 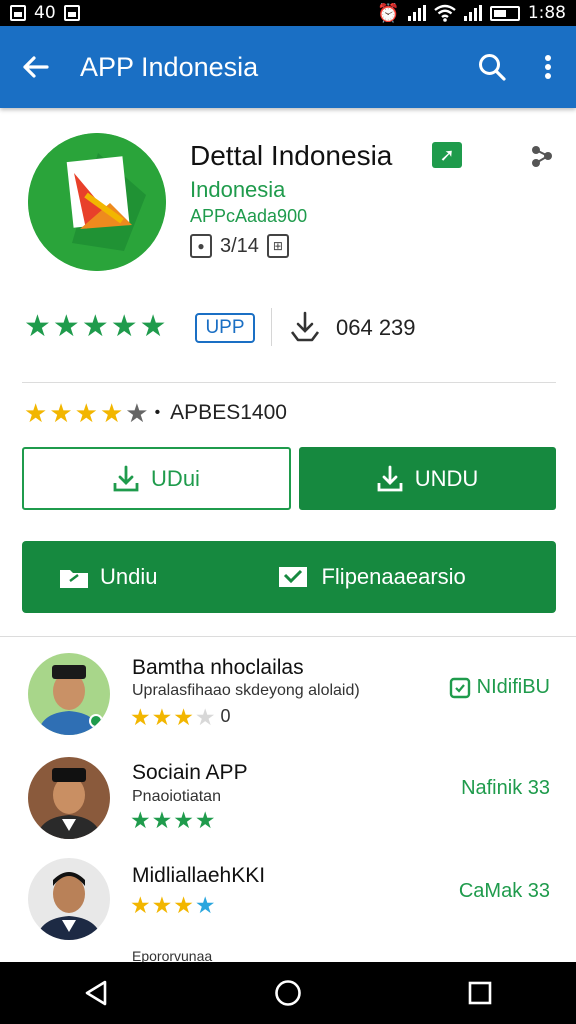 What do you see at coordinates (504, 13) in the screenshot?
I see `battery-icon` at bounding box center [504, 13].